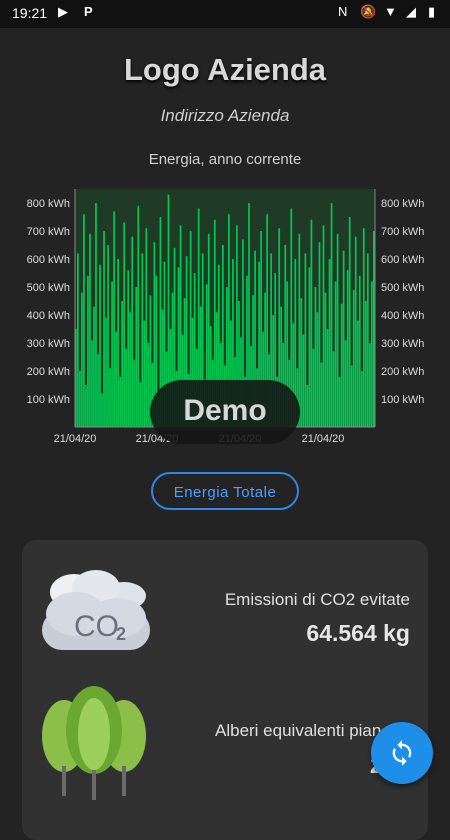 The width and height of the screenshot is (450, 840). I want to click on chart-x-tick: 21/04/20, so click(75, 439).